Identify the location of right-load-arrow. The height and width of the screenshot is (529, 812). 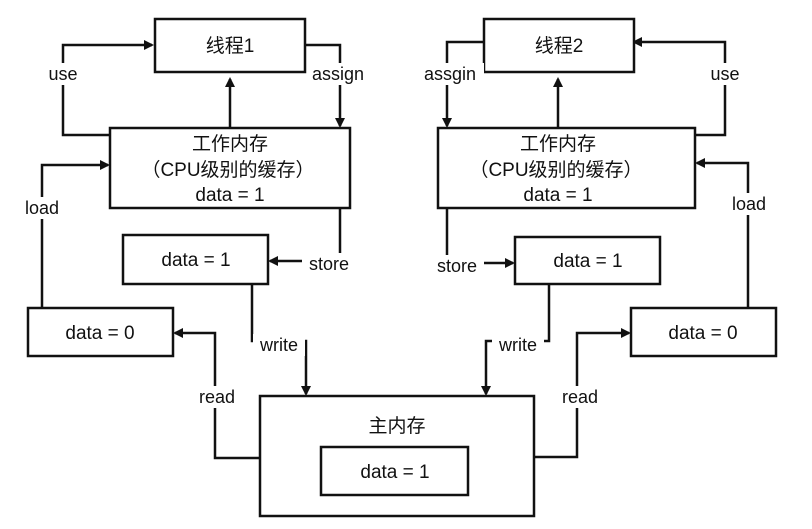
(722, 233).